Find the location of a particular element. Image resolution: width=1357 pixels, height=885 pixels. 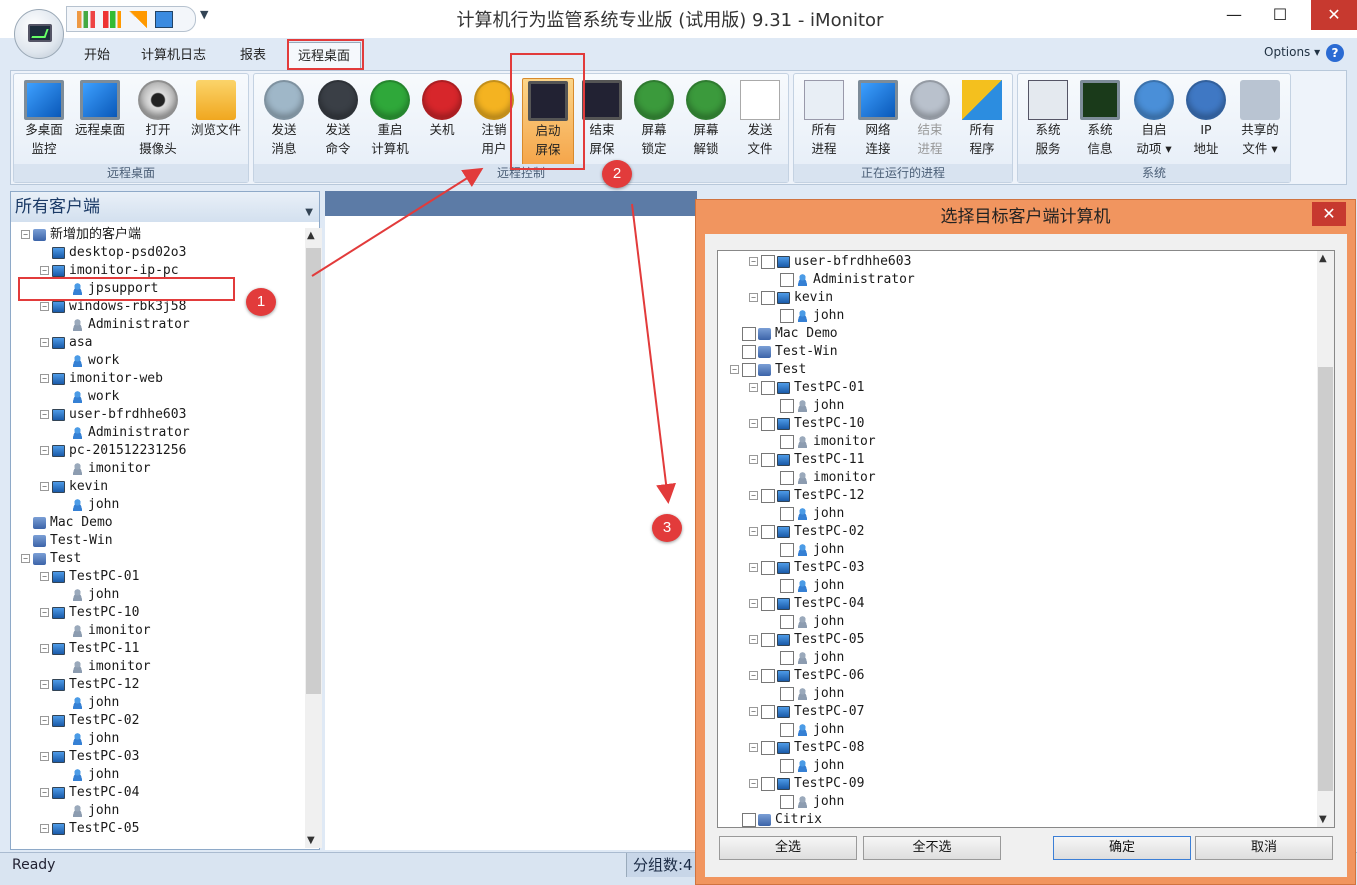

callout-badge: 2 is located at coordinates (617, 174).